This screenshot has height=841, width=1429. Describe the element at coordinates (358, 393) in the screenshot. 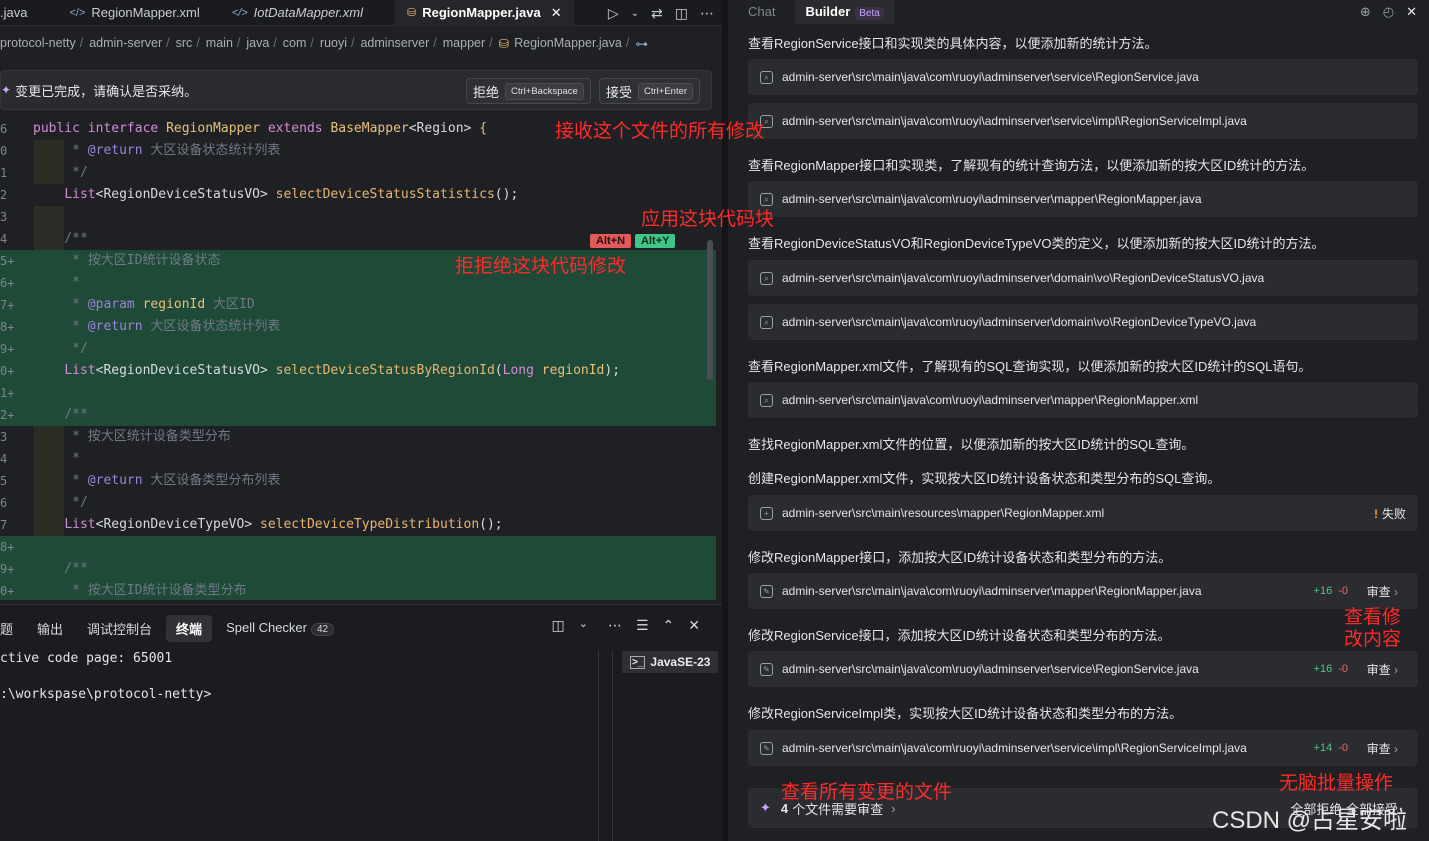

I see `code-line: 1+` at that location.